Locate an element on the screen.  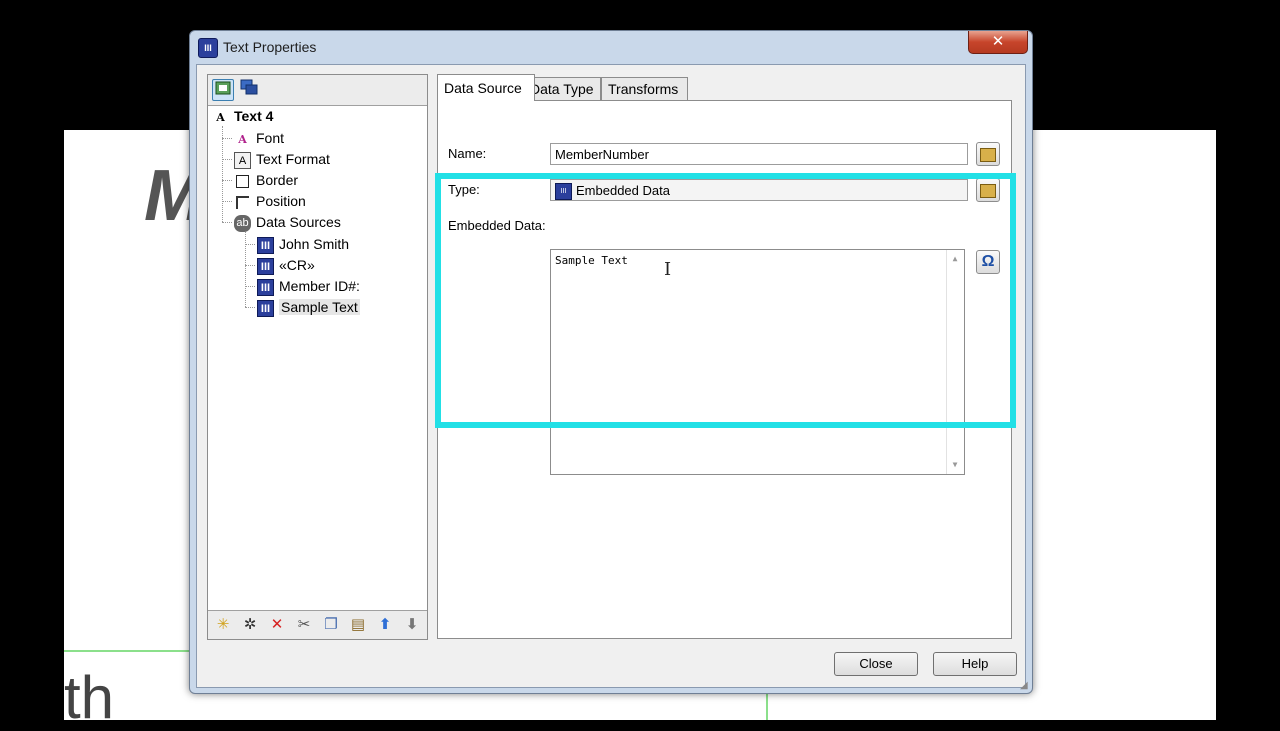
position-icon is located at coordinates (242, 202).